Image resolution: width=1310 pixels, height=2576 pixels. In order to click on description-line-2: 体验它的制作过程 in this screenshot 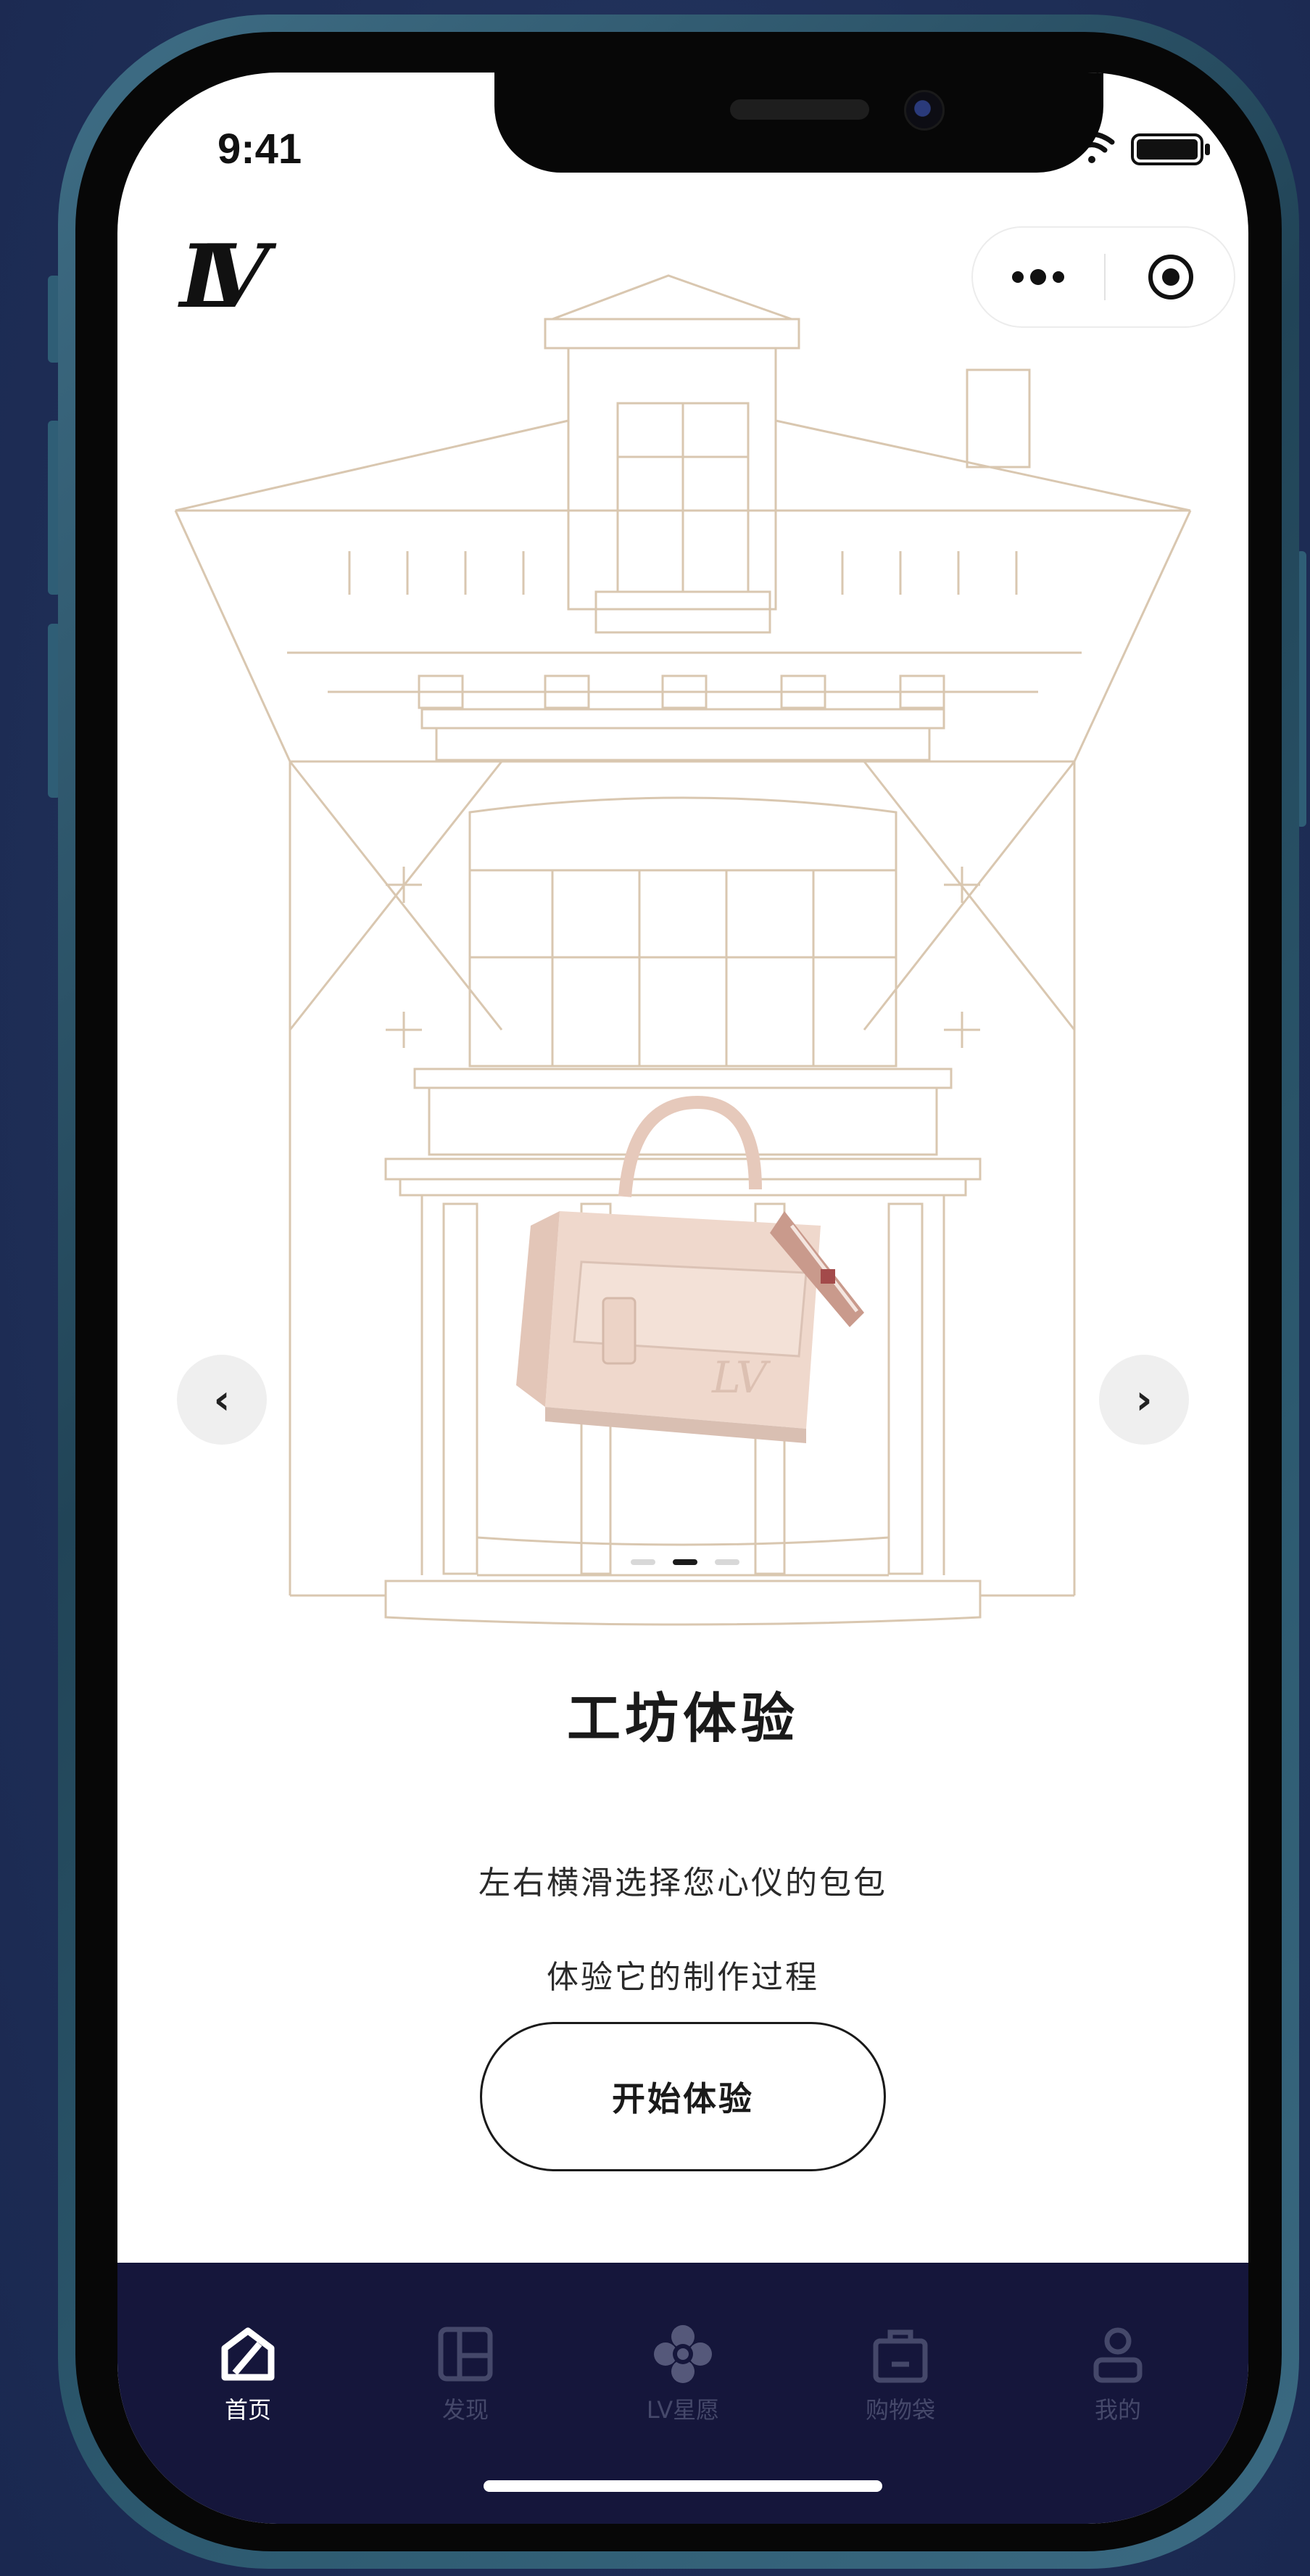, I will do `click(683, 1977)`.